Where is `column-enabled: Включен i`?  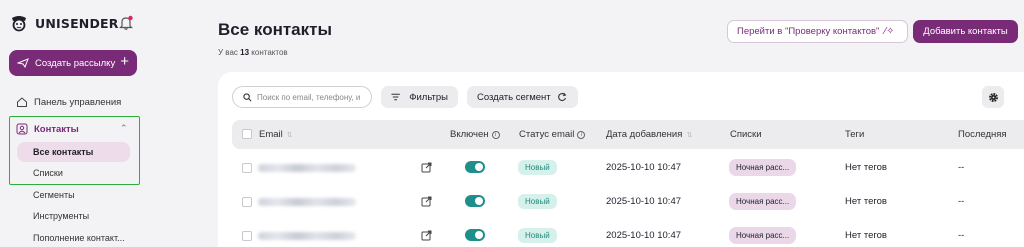 column-enabled: Включен i is located at coordinates (475, 134).